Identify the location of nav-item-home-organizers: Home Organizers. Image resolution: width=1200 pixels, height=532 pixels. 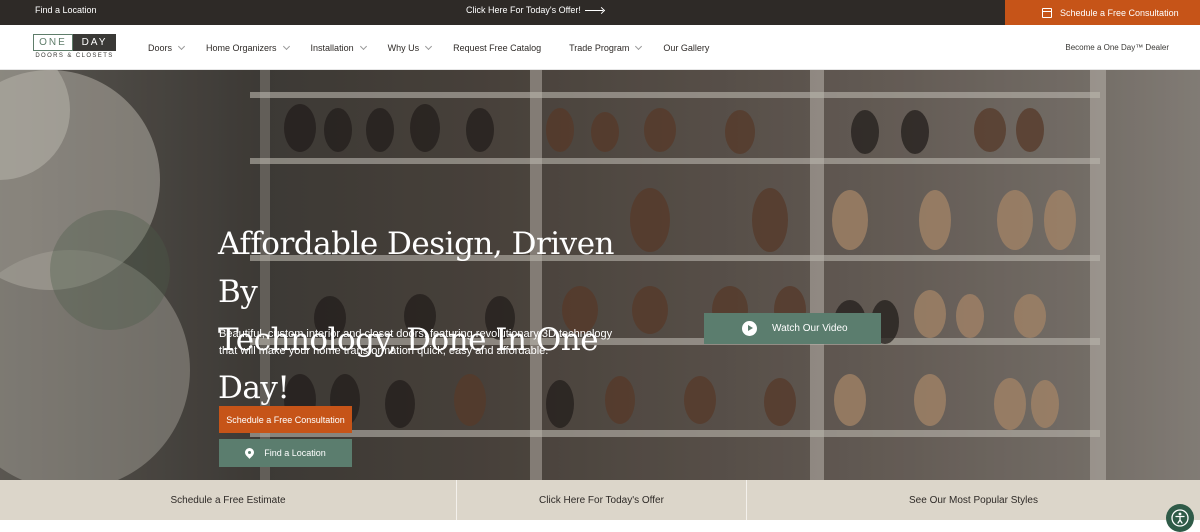
(248, 47).